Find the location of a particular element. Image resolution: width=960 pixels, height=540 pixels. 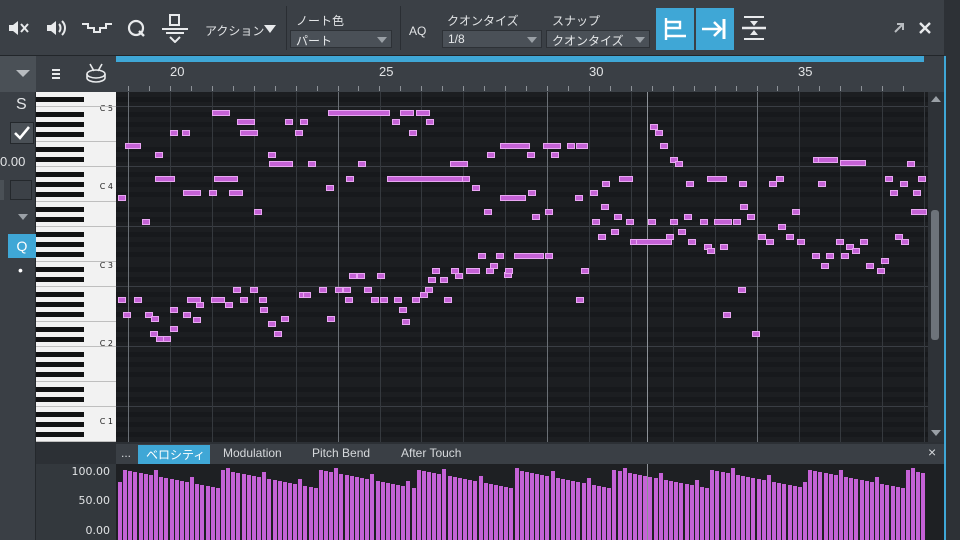

piano-keyboard: C 5 C 4 C 3 C 2 C 1 is located at coordinates (76, 267).